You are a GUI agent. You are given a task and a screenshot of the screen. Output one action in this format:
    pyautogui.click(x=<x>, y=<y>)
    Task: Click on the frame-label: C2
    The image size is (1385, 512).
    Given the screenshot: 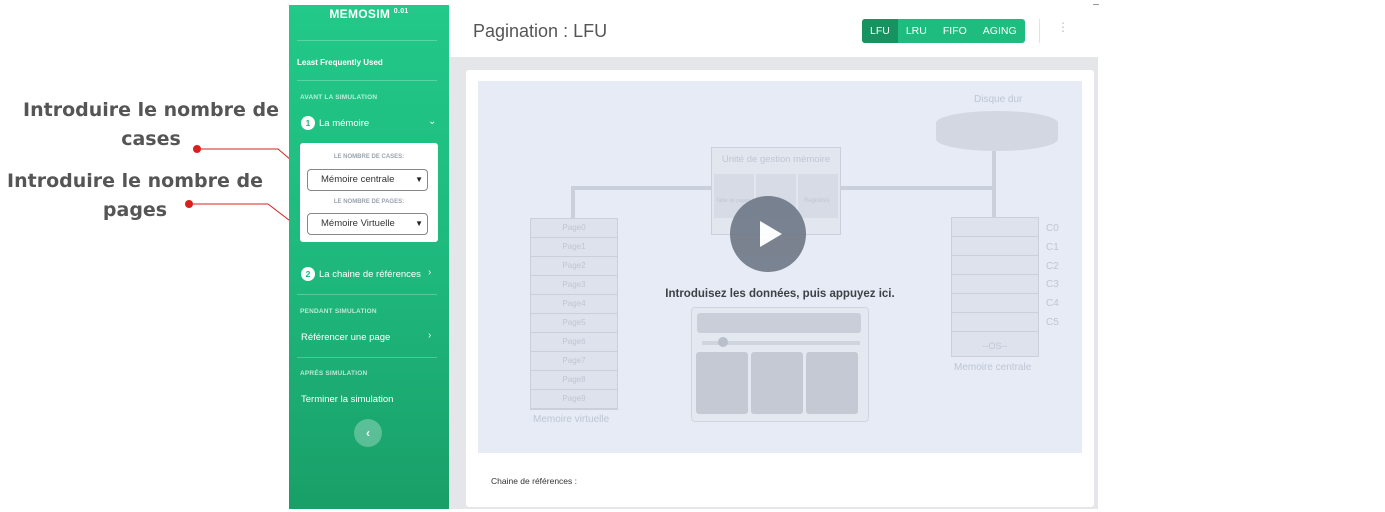 What is the action you would take?
    pyautogui.click(x=1052, y=266)
    